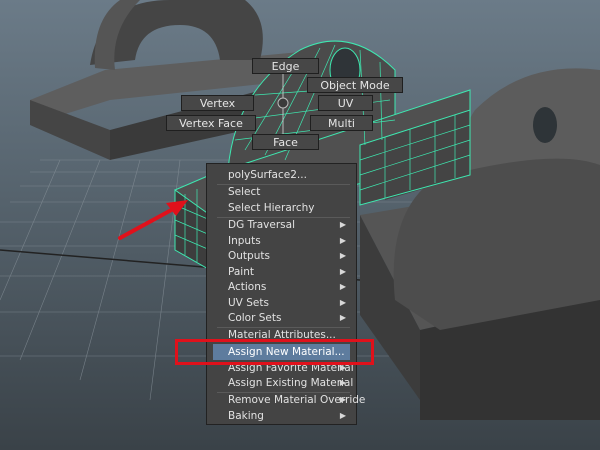 The image size is (600, 450). What do you see at coordinates (281, 416) in the screenshot?
I see `menu-item-baking: Baking ▶` at bounding box center [281, 416].